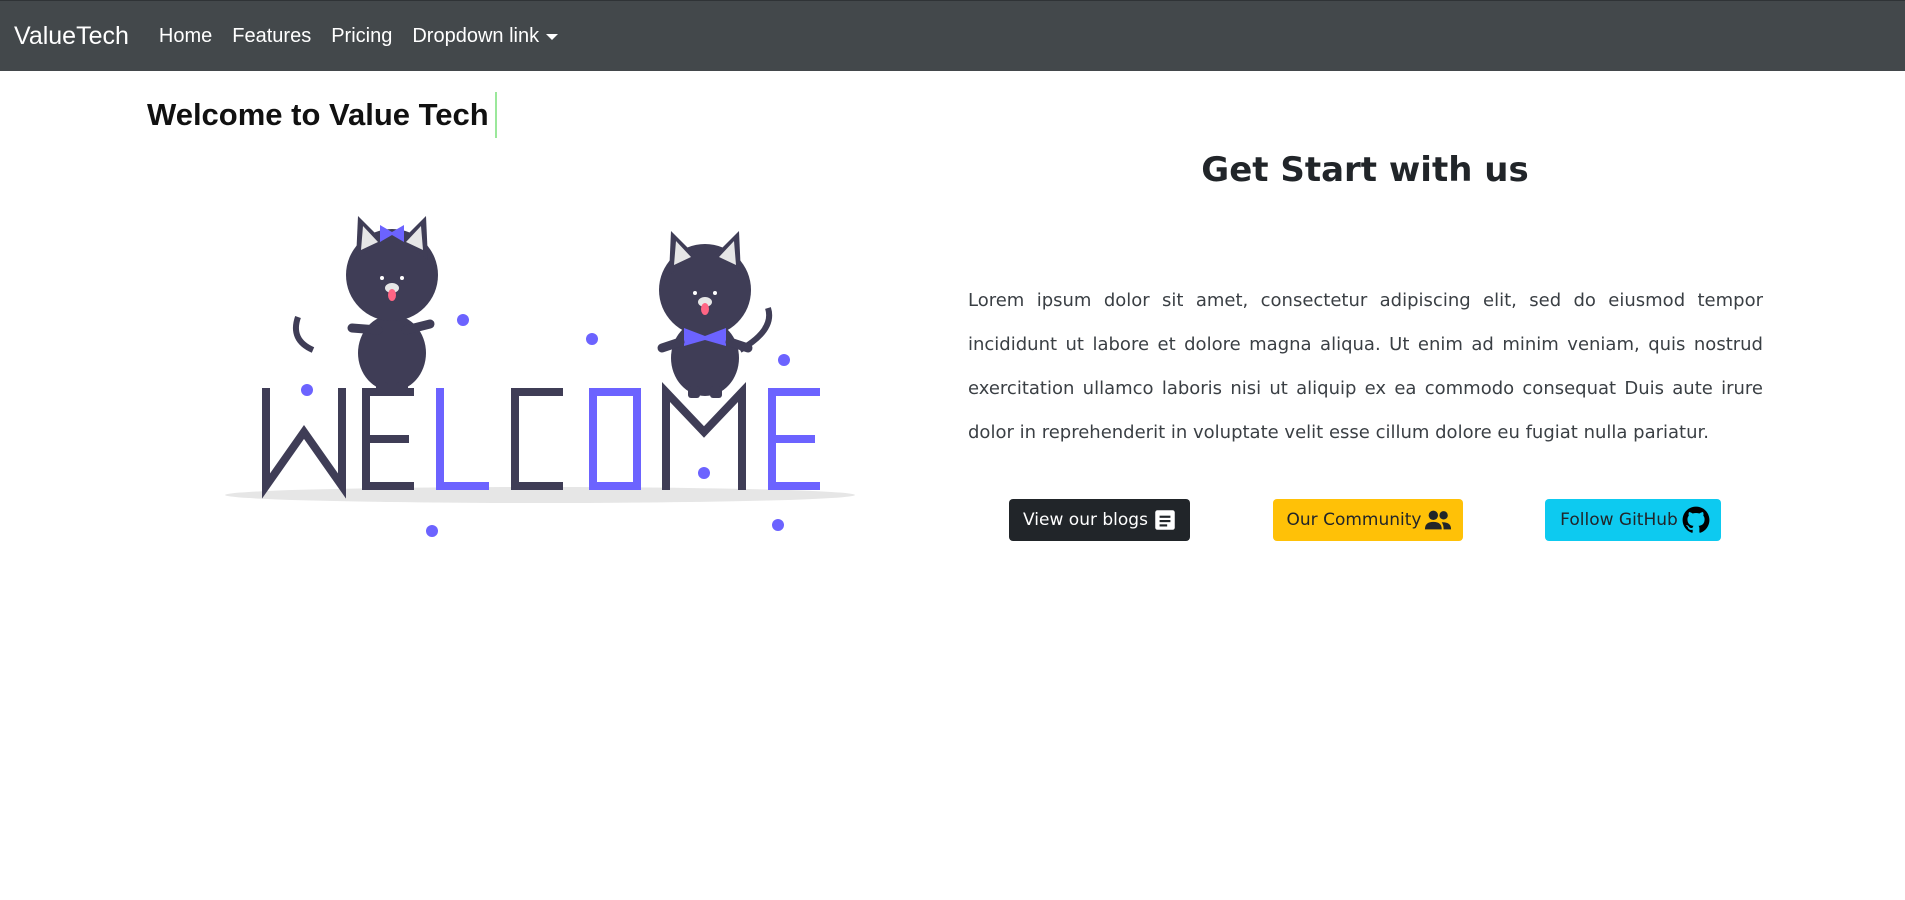 The image size is (1905, 900). I want to click on get-started-title: Get Start with us, so click(1365, 170).